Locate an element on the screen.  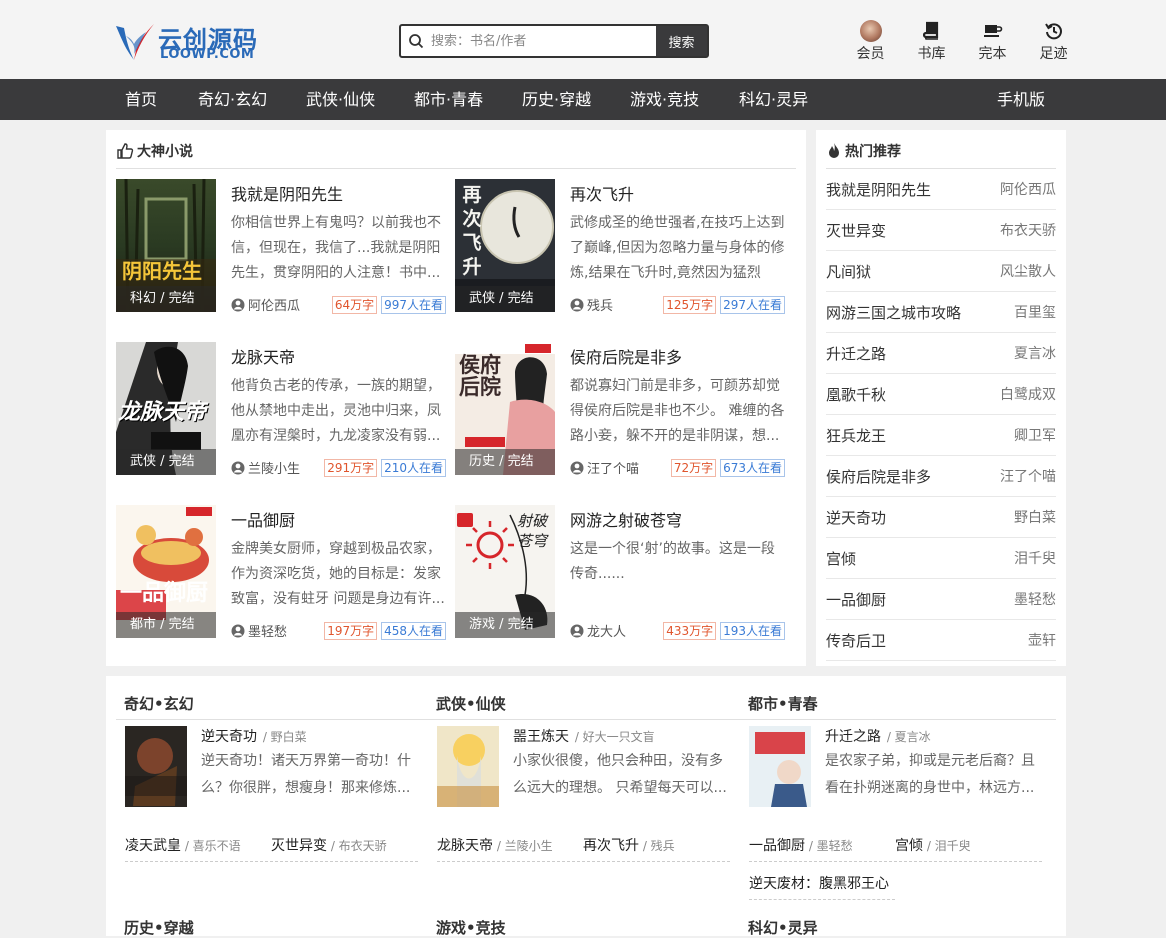
book-title: 一品御厨 is located at coordinates (263, 519).